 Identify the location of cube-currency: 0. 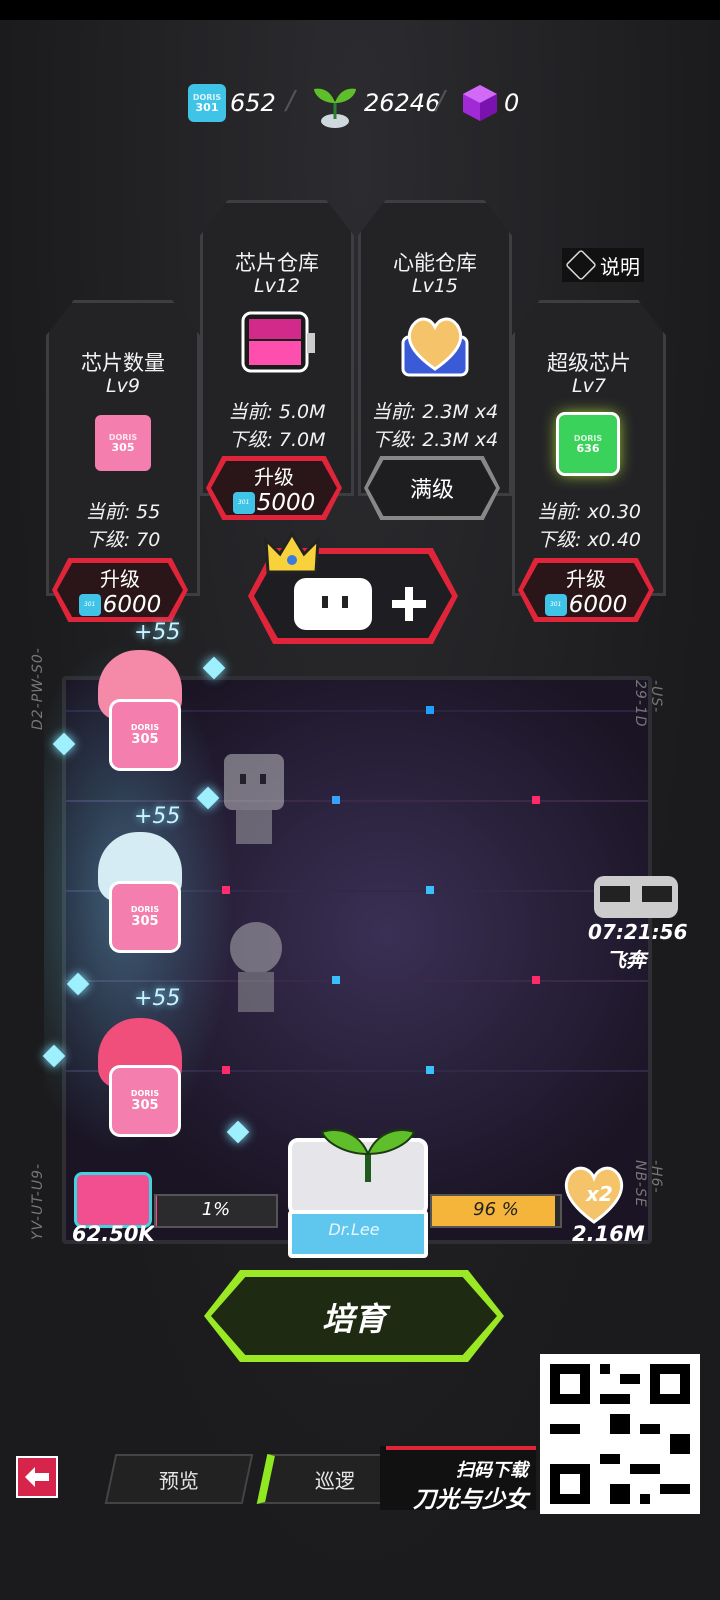
(489, 103).